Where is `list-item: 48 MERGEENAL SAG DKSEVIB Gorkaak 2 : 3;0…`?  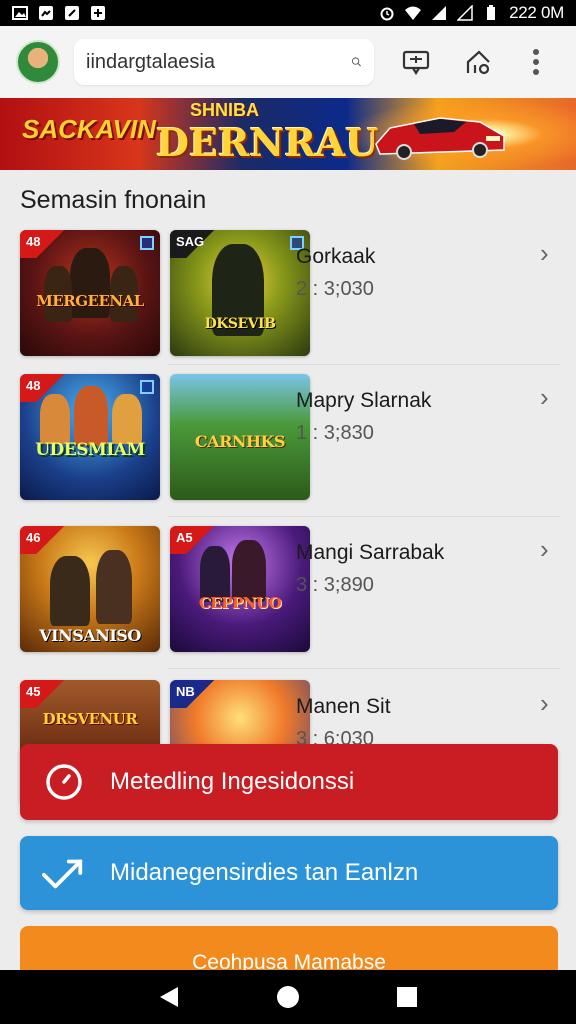
list-item: 48 MERGEENAL SAG DKSEVIB Gorkaak 2 : 3;0… is located at coordinates (288, 304).